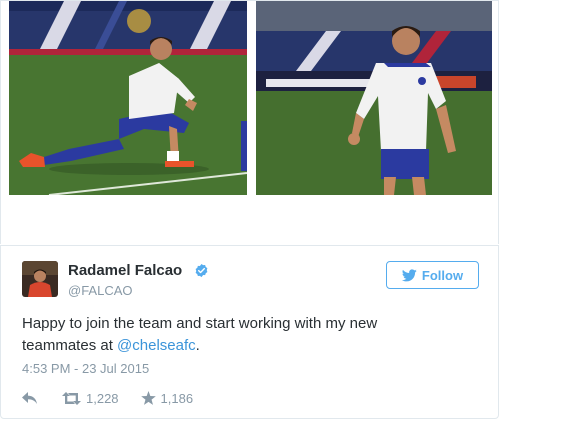 This screenshot has height=431, width=577. What do you see at coordinates (125, 270) in the screenshot?
I see `display-name: Radamel Falcao` at bounding box center [125, 270].